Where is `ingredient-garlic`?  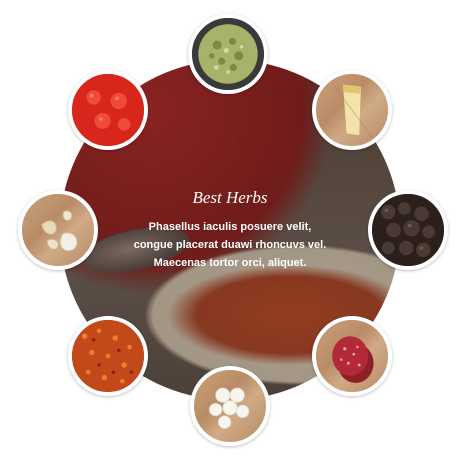 ingredient-garlic is located at coordinates (58, 230).